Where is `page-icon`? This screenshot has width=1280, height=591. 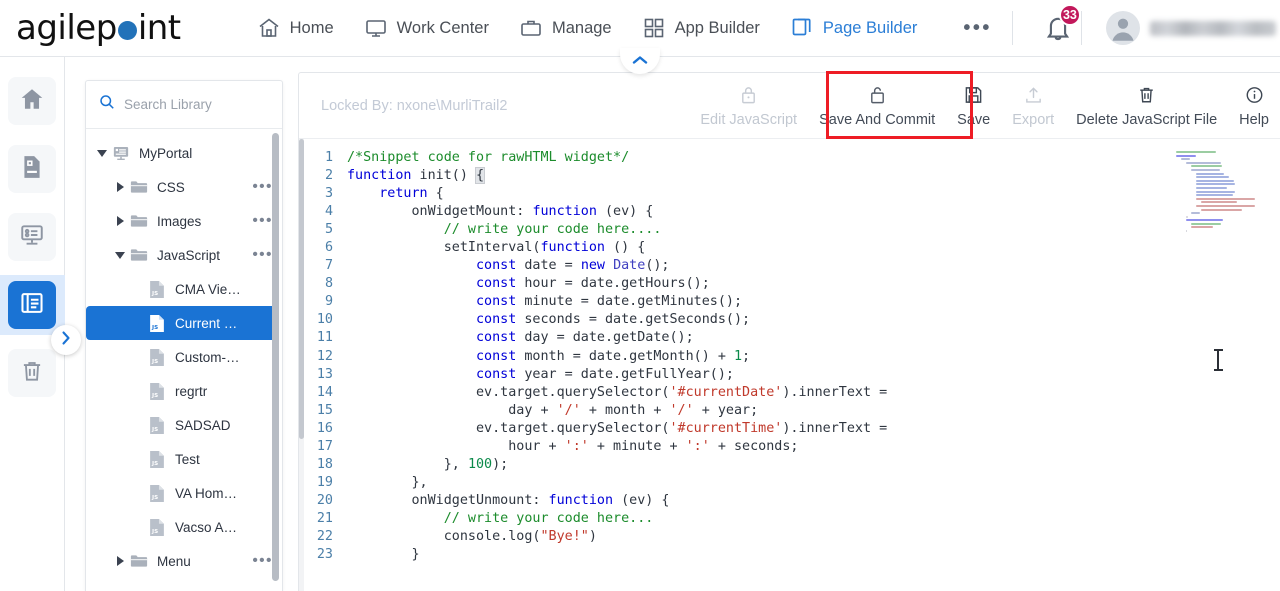 page-icon is located at coordinates (32, 169).